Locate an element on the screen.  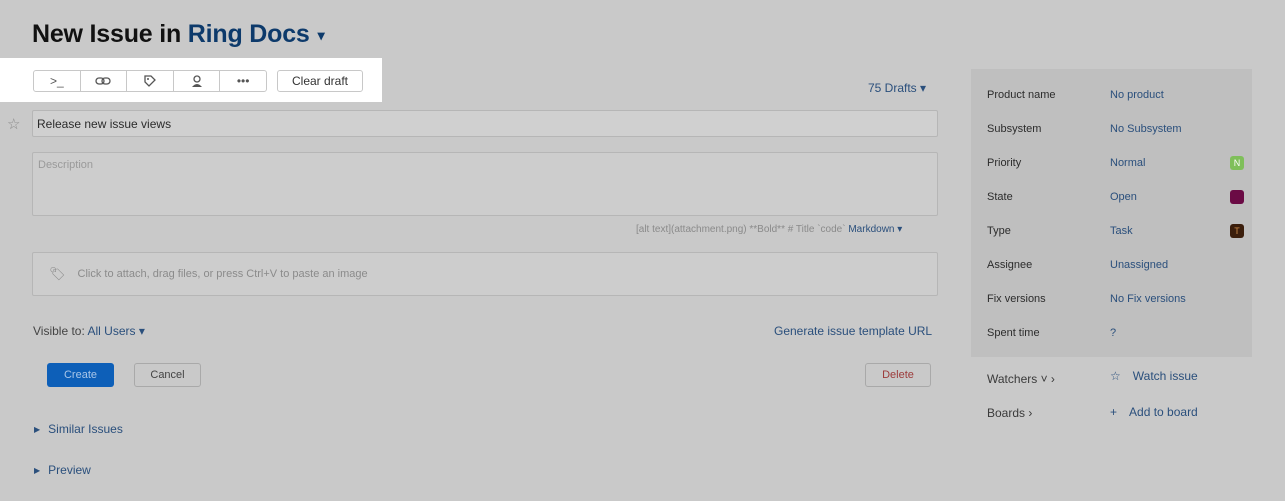
tag-icon is located at coordinates (150, 81).